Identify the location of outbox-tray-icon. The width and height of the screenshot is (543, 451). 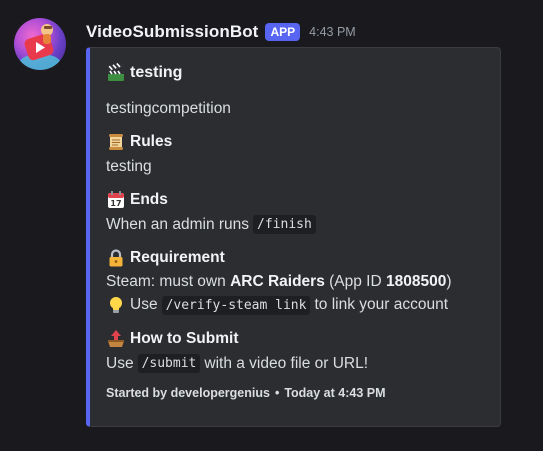
(116, 339).